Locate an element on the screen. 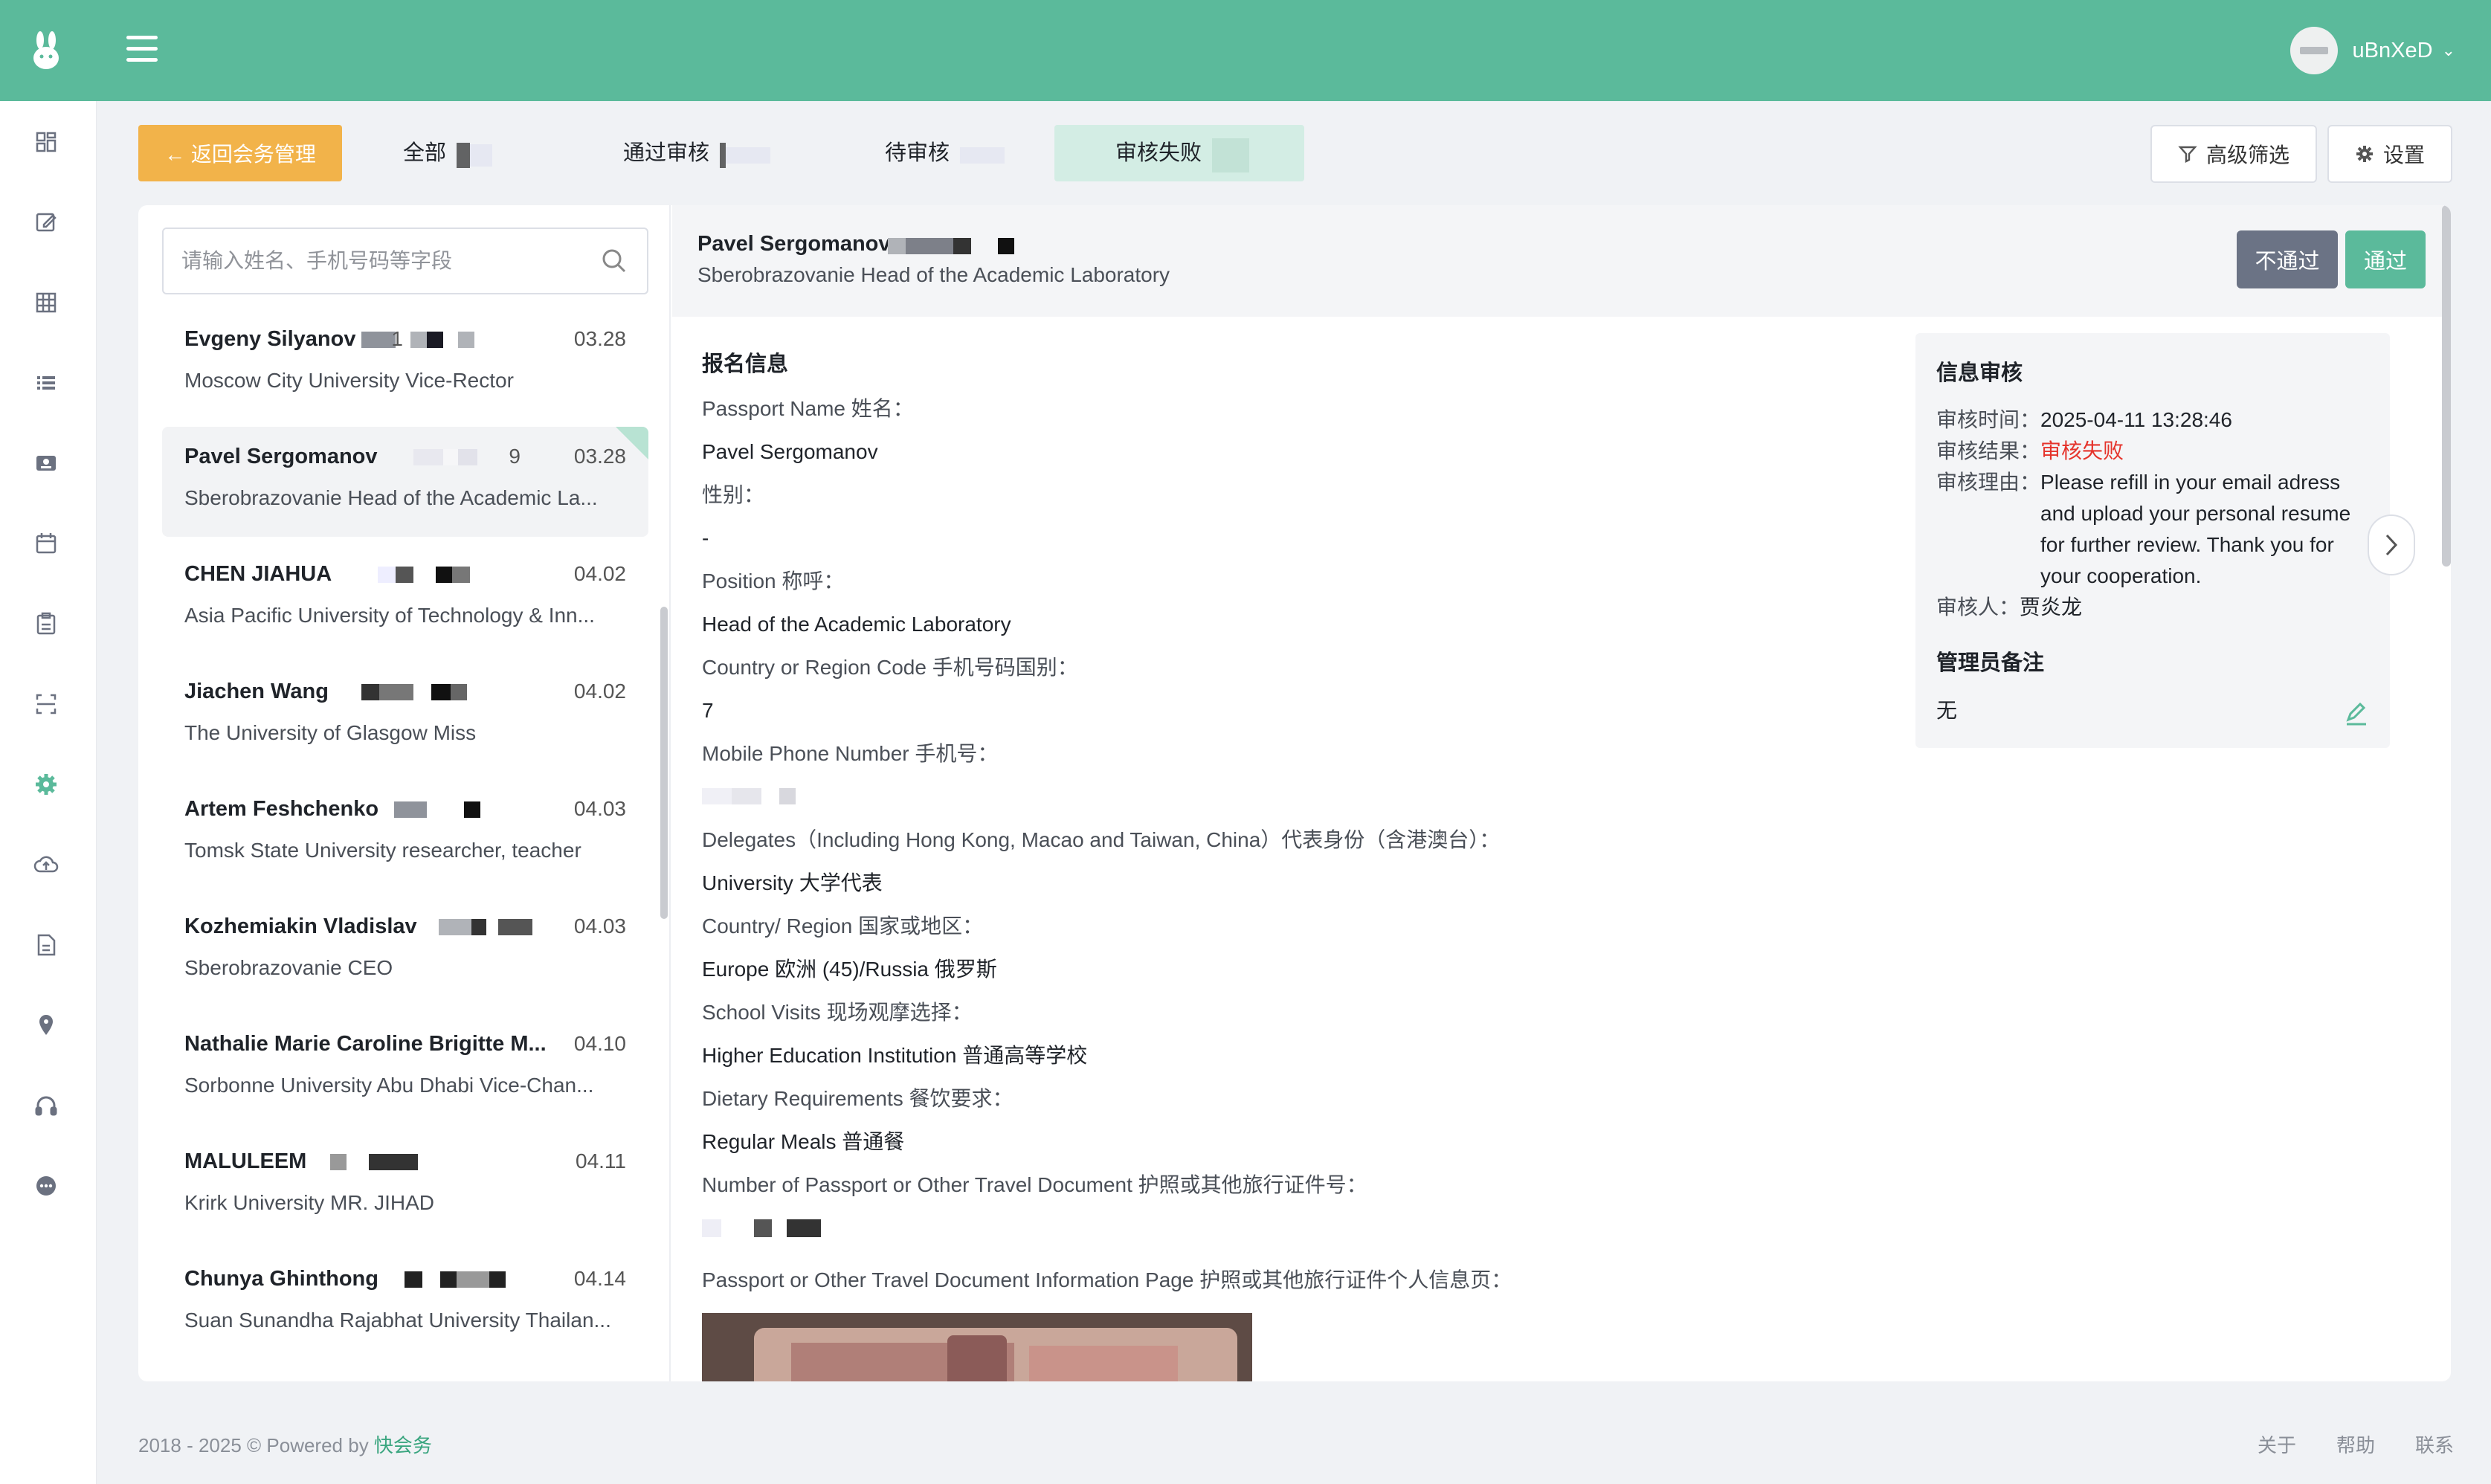  footer-links: 关于 帮助 联系 is located at coordinates (2356, 1444).